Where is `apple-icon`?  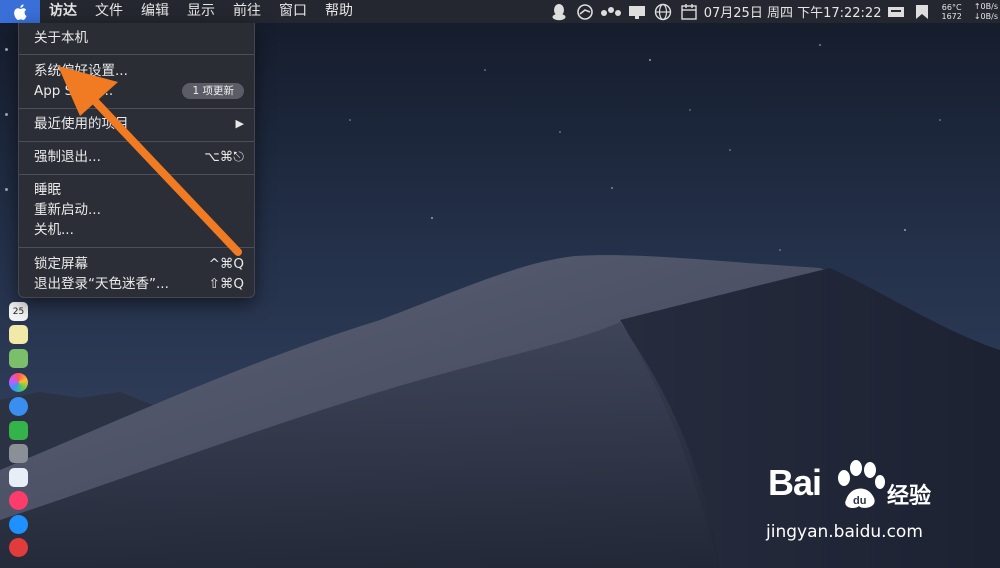 apple-icon is located at coordinates (20, 11).